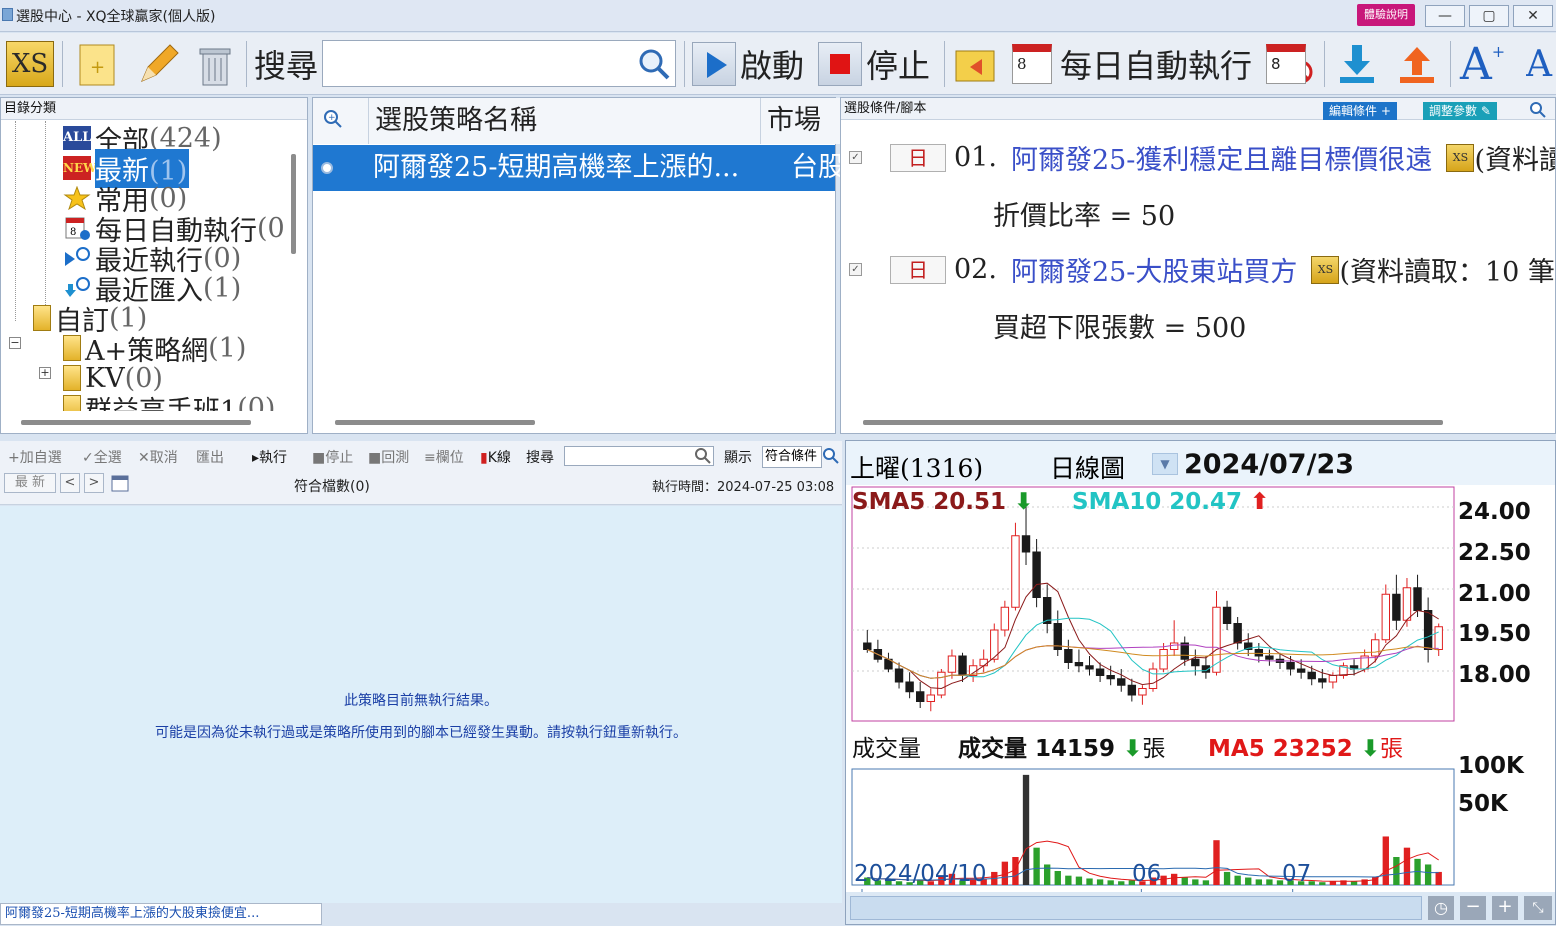  What do you see at coordinates (30, 483) in the screenshot?
I see `latest-button: 最 新` at bounding box center [30, 483].